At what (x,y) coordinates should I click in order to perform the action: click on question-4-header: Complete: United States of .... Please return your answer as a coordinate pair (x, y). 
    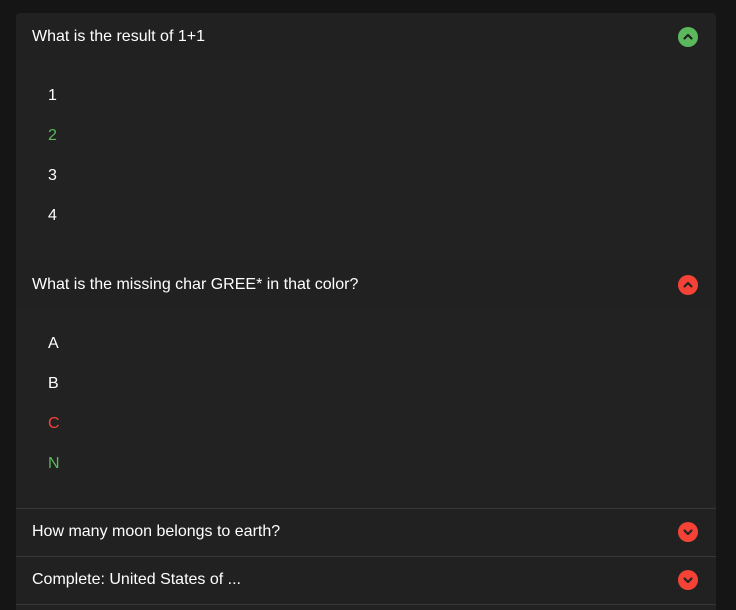
    Looking at the image, I should click on (366, 580).